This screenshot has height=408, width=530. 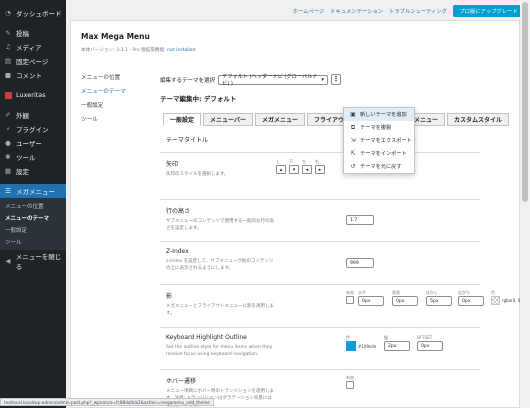 I want to click on line-height-input: 1.7, so click(x=360, y=220).